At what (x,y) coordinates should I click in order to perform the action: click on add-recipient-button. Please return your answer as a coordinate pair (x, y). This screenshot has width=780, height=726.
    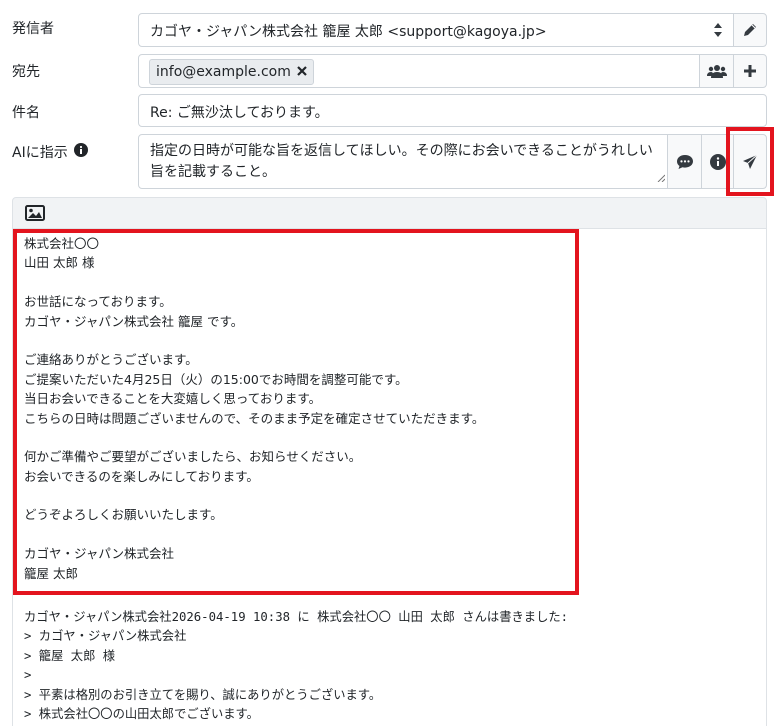
    Looking at the image, I should click on (750, 71).